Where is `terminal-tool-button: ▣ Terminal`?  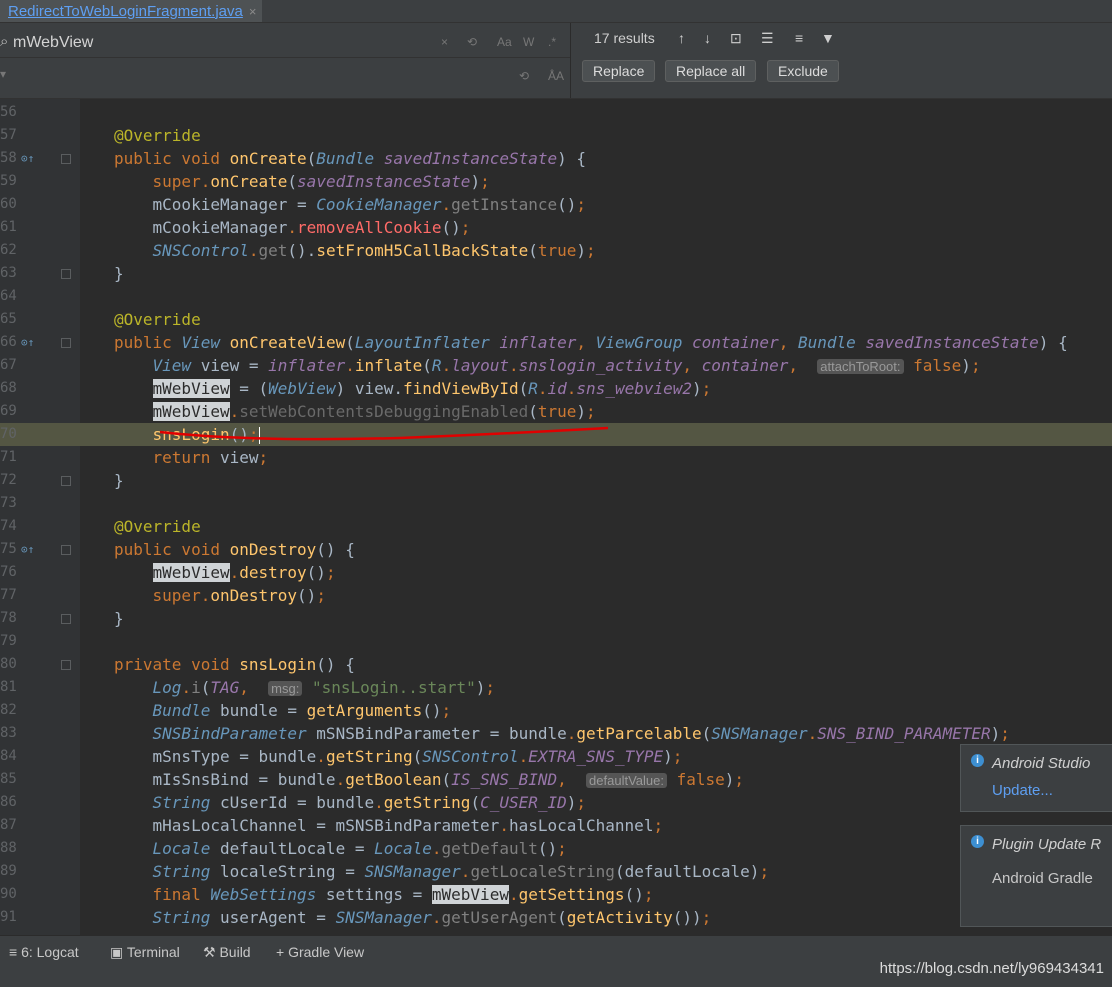 terminal-tool-button: ▣ Terminal is located at coordinates (145, 952).